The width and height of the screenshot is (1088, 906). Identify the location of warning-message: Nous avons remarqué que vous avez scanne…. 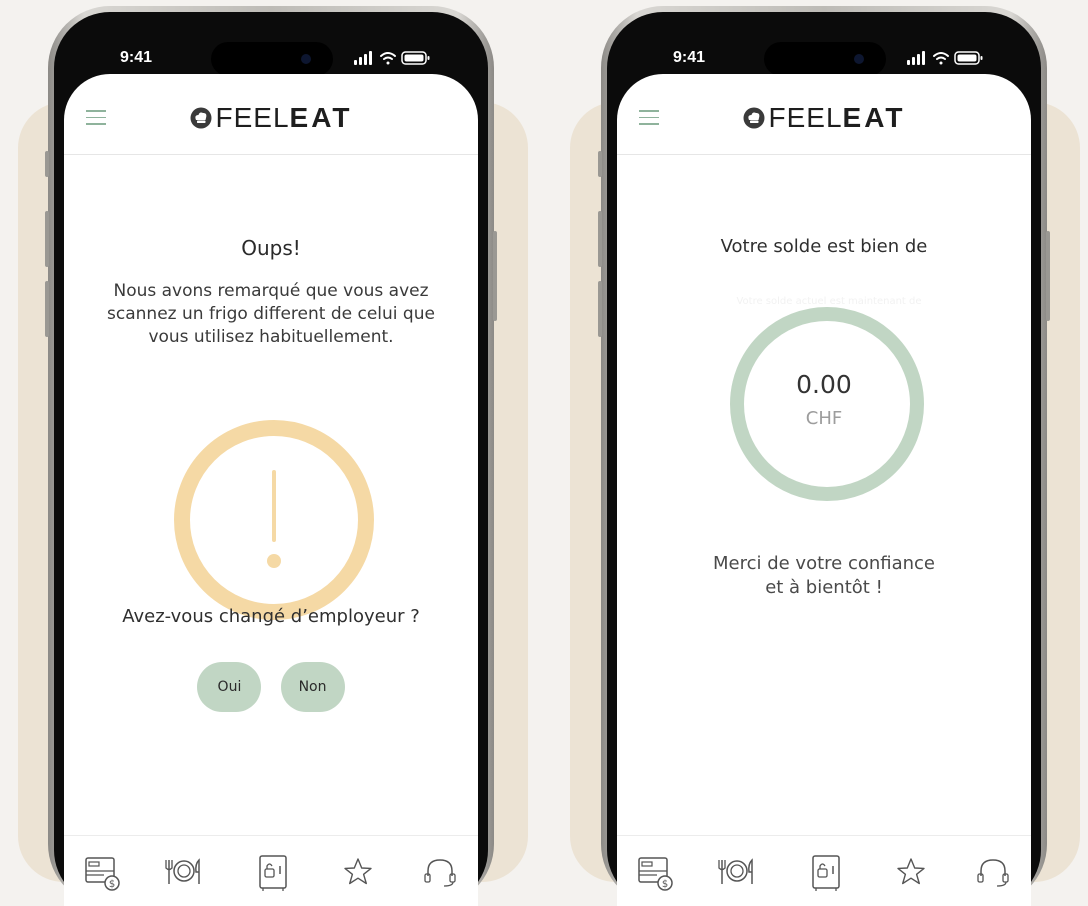
(271, 314).